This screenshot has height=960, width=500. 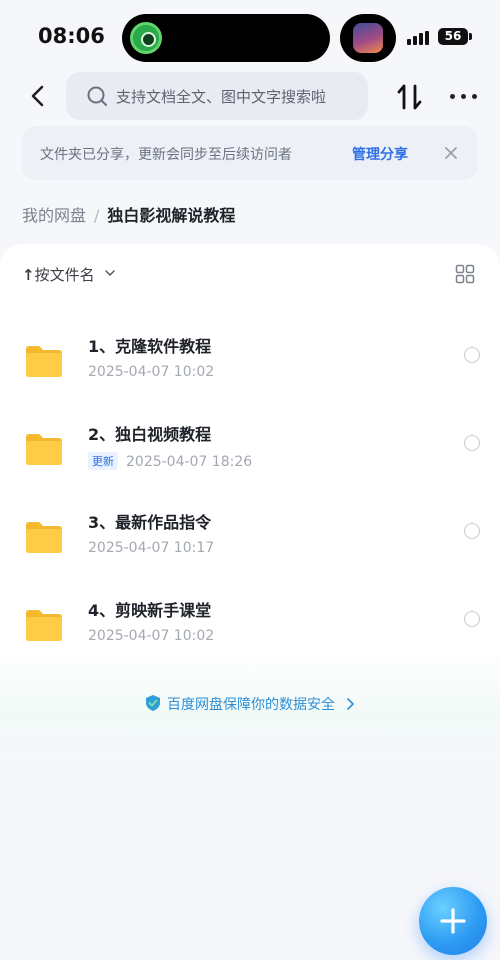 I want to click on breadcrumb: 我的网盘 / 独白影视解说教程, so click(x=128, y=214).